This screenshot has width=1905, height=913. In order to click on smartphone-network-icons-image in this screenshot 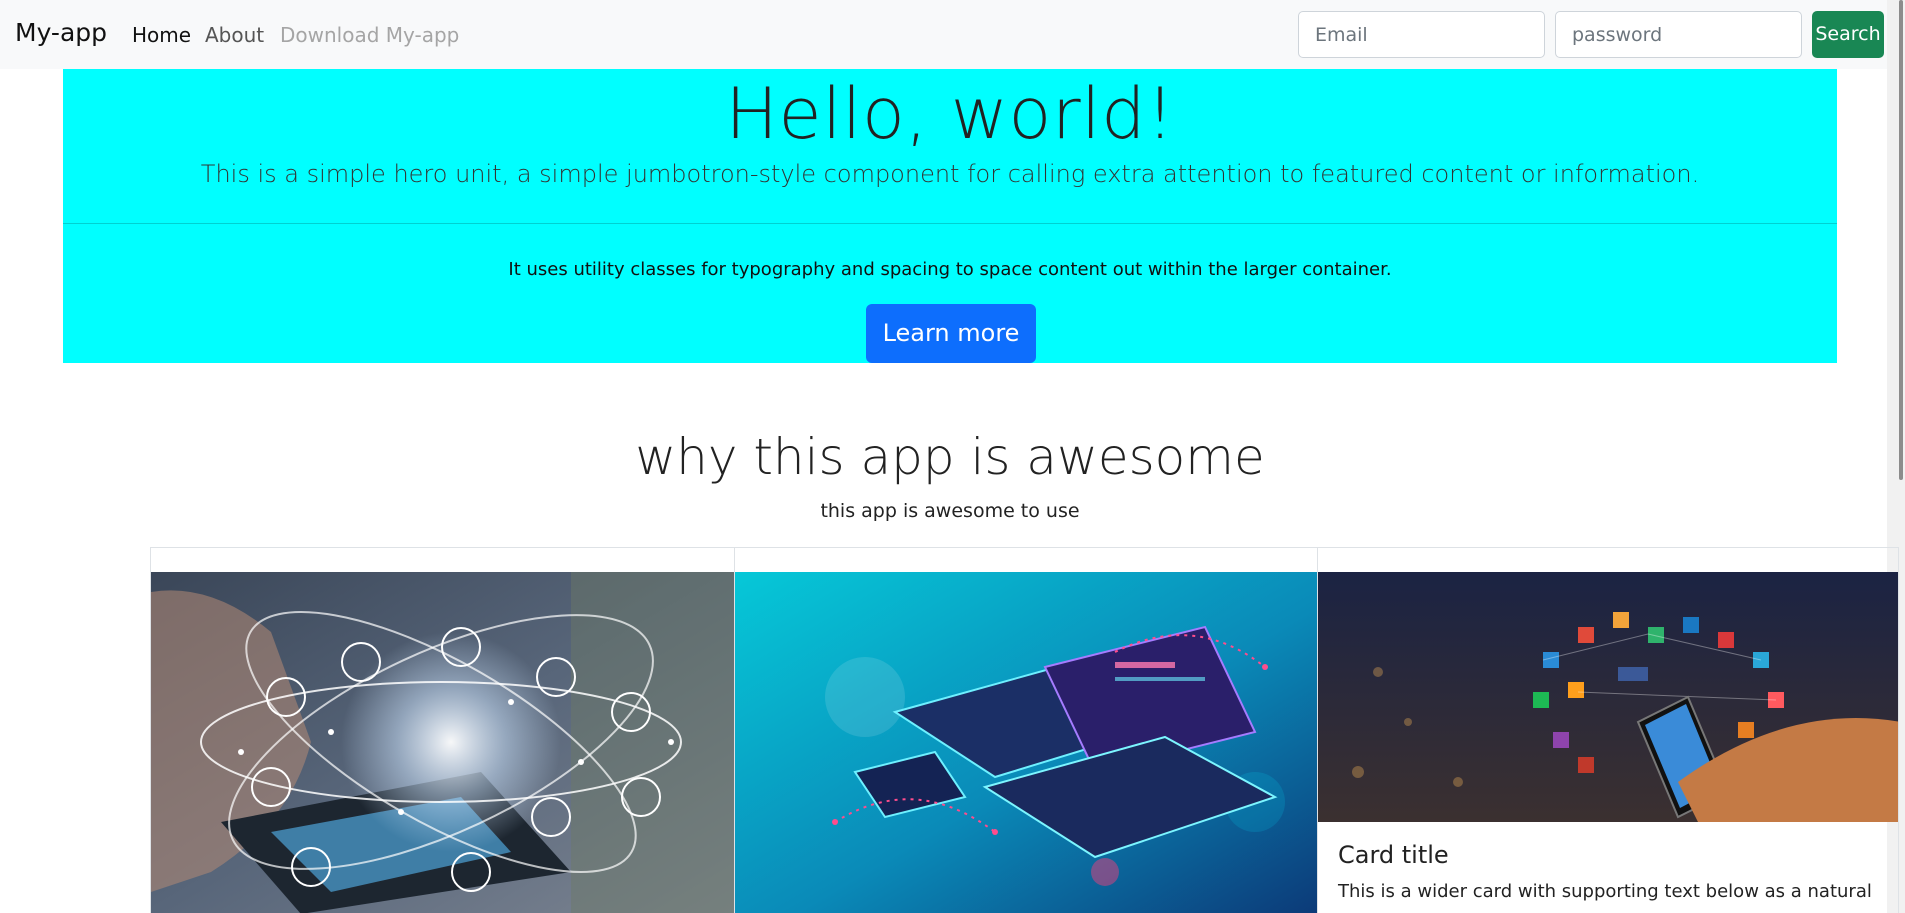, I will do `click(442, 742)`.